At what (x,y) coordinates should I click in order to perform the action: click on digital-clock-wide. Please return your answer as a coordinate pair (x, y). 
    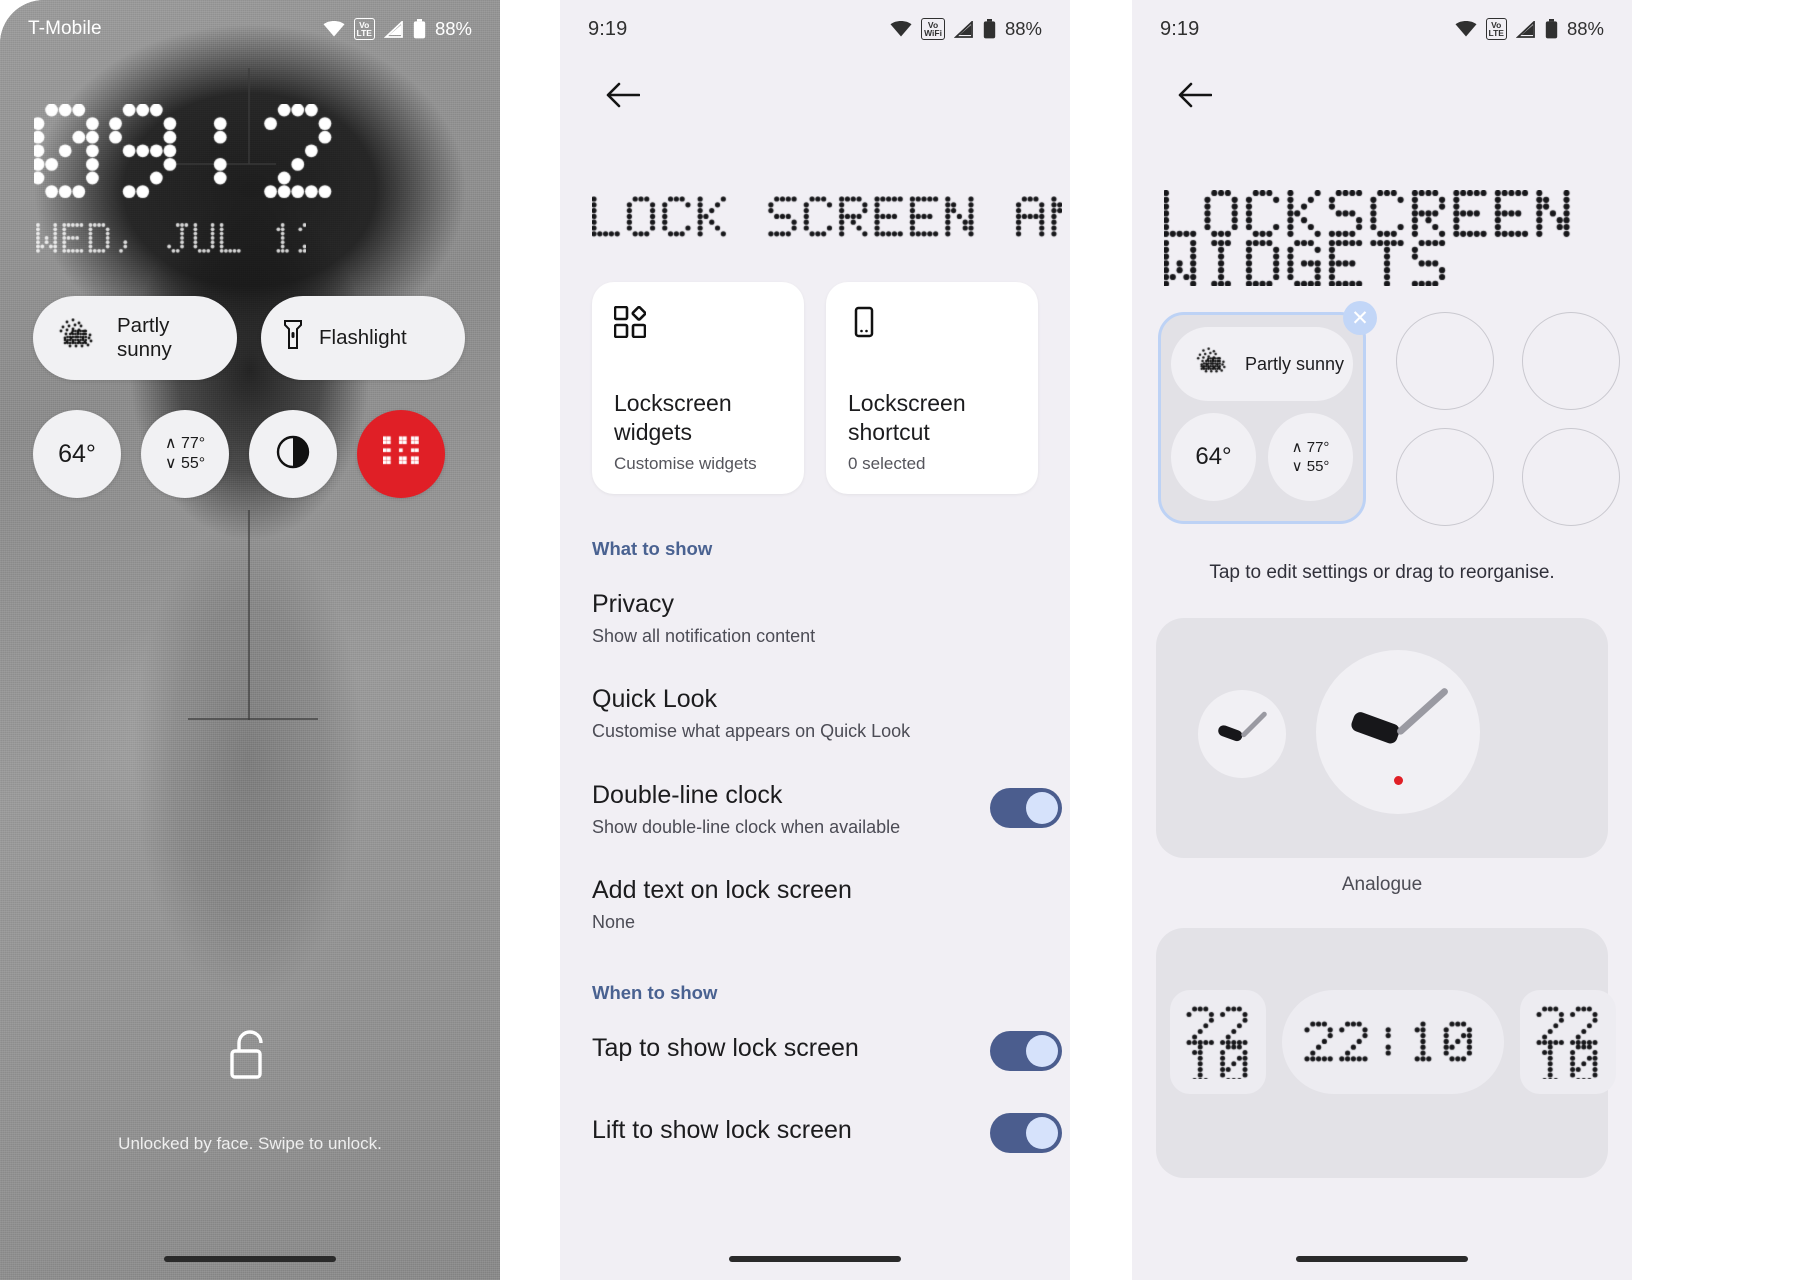
    Looking at the image, I should click on (1393, 1042).